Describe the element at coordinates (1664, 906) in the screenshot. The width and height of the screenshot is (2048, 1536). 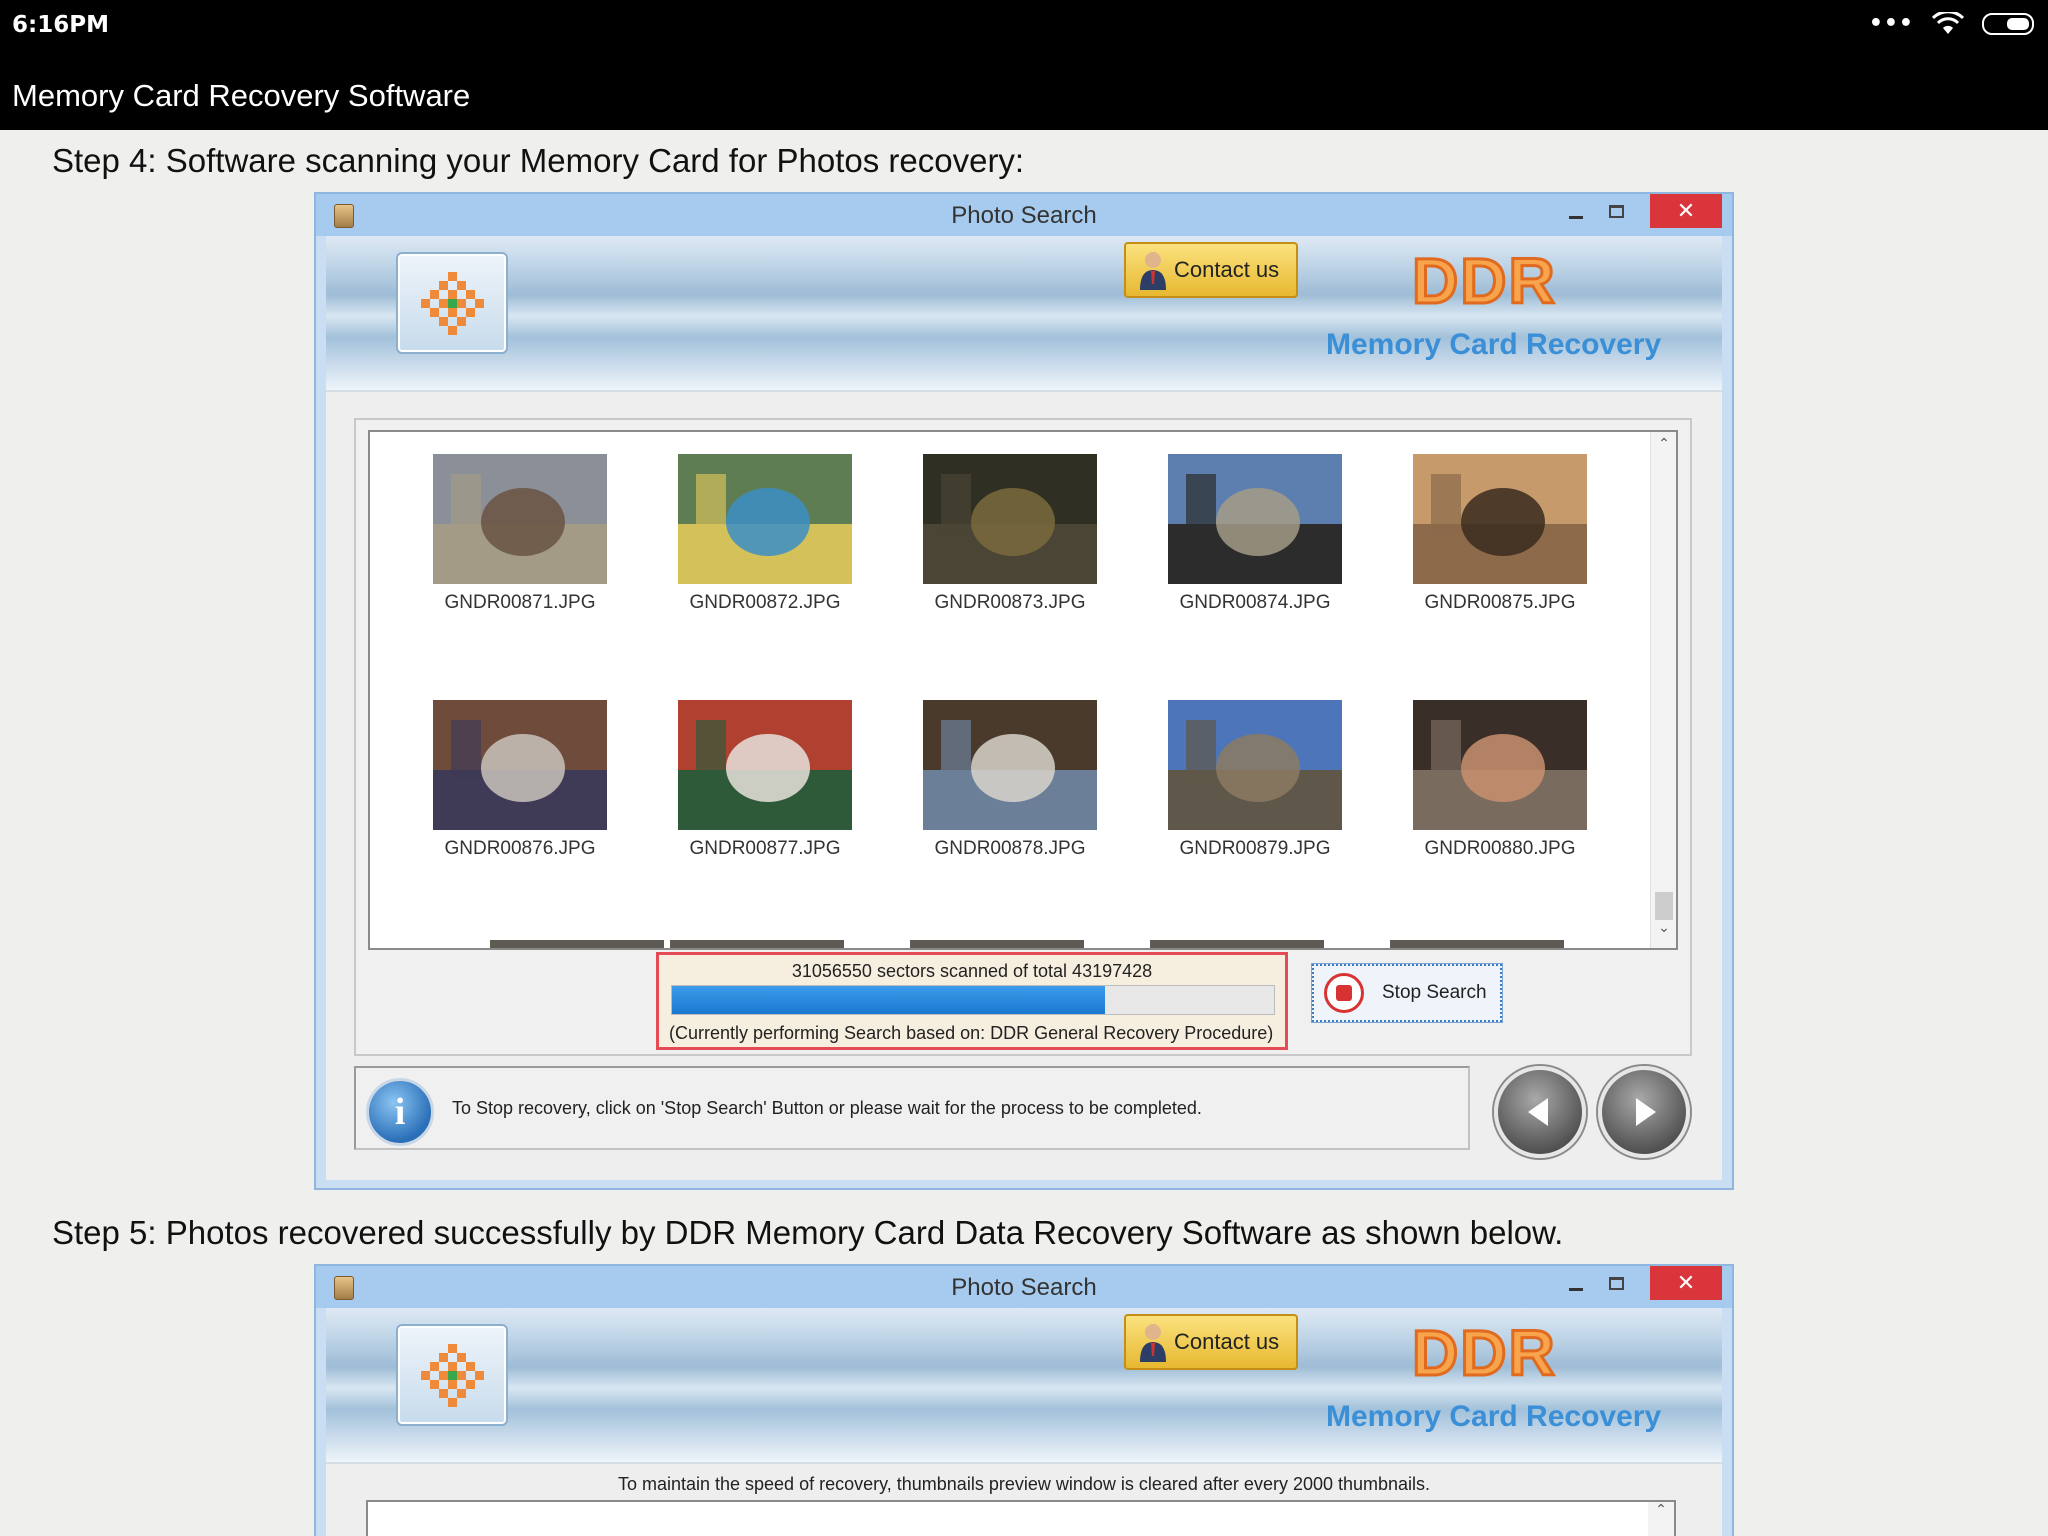
I see `scrollbar-thumb` at that location.